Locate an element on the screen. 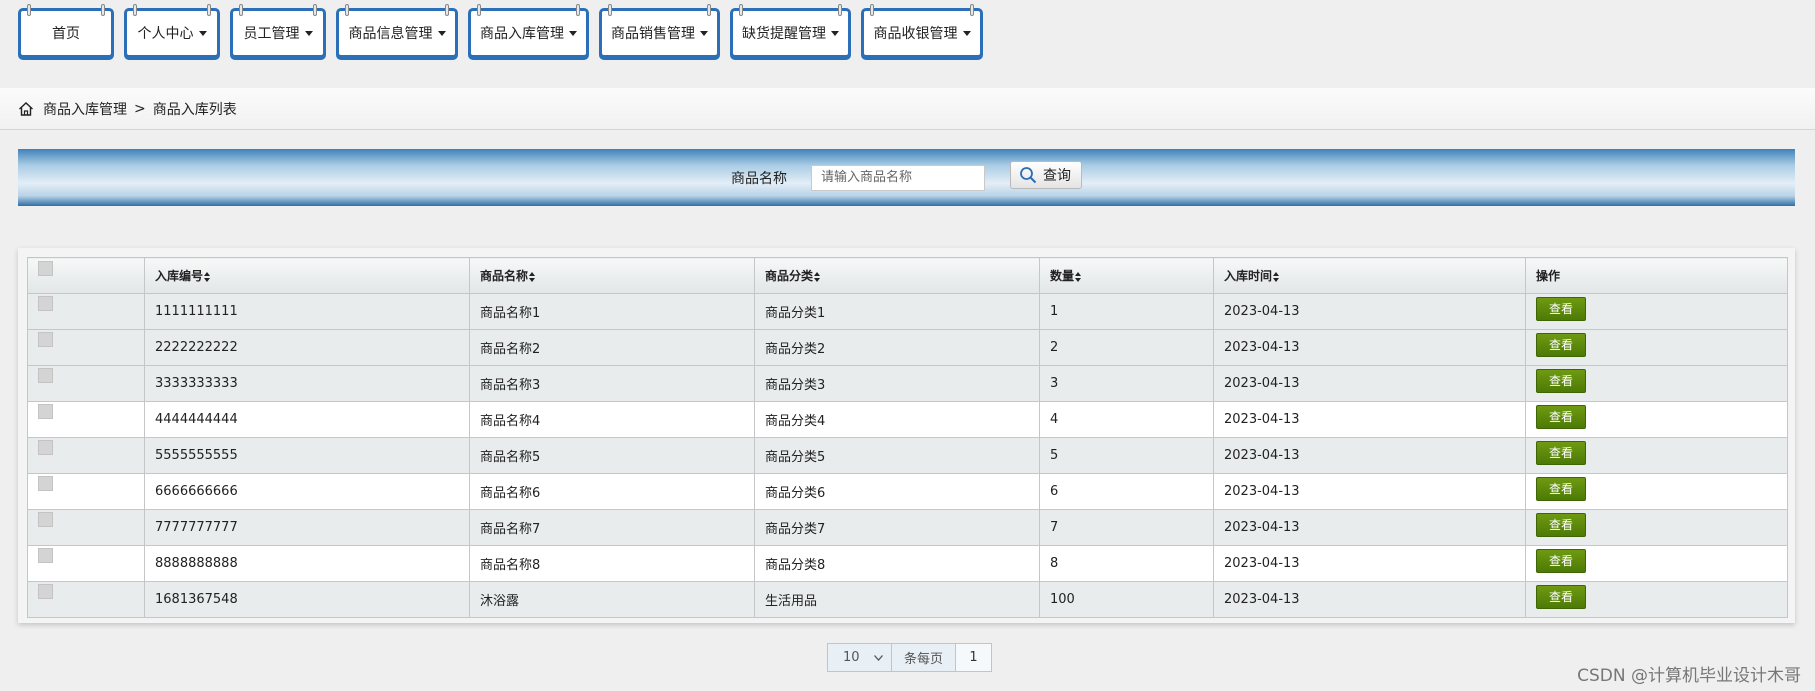 The image size is (1815, 691). nav-stockout-alert-management: 缺货提醒管理 is located at coordinates (790, 32).